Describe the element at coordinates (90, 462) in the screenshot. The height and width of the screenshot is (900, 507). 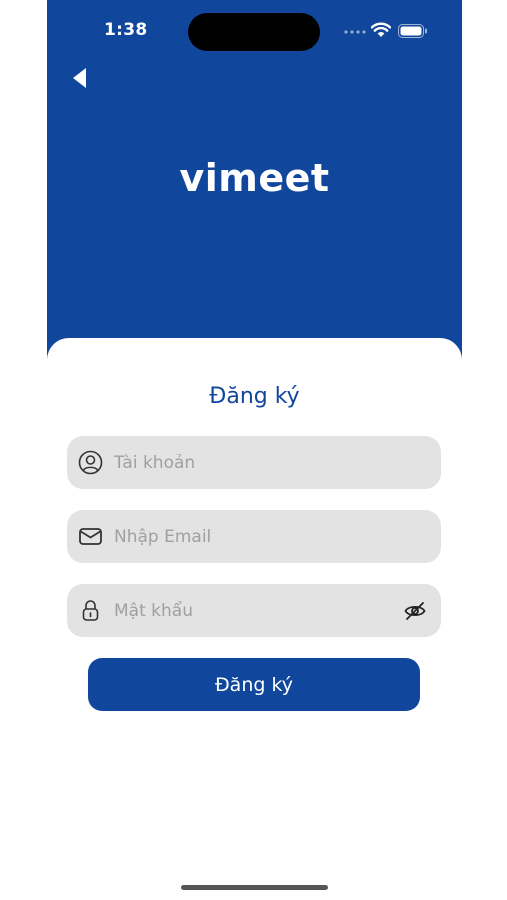
I see `user-circle-icon` at that location.